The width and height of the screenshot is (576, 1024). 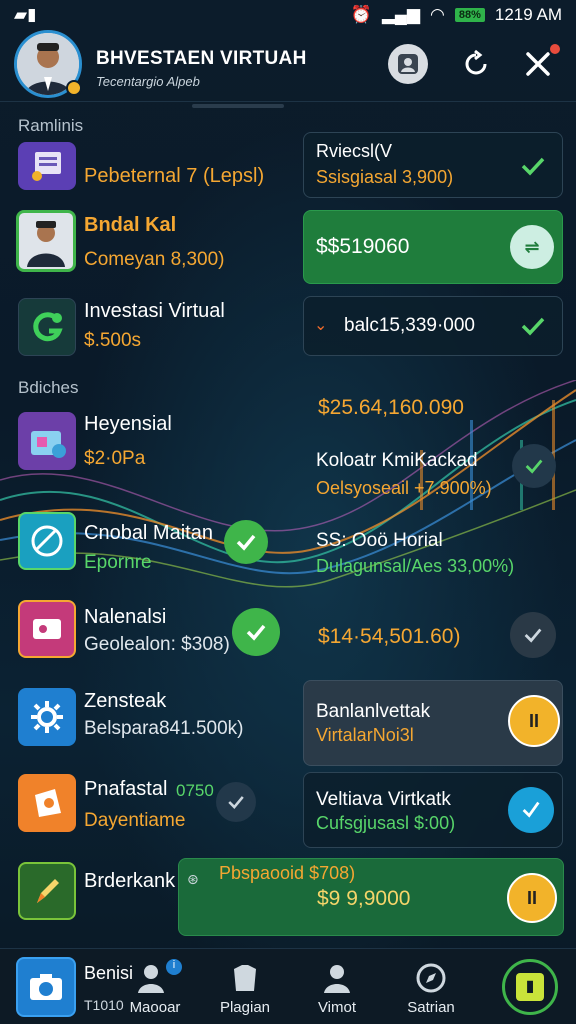 I want to click on balance-row-card: ⌄ balc15,339·000, so click(x=433, y=326).